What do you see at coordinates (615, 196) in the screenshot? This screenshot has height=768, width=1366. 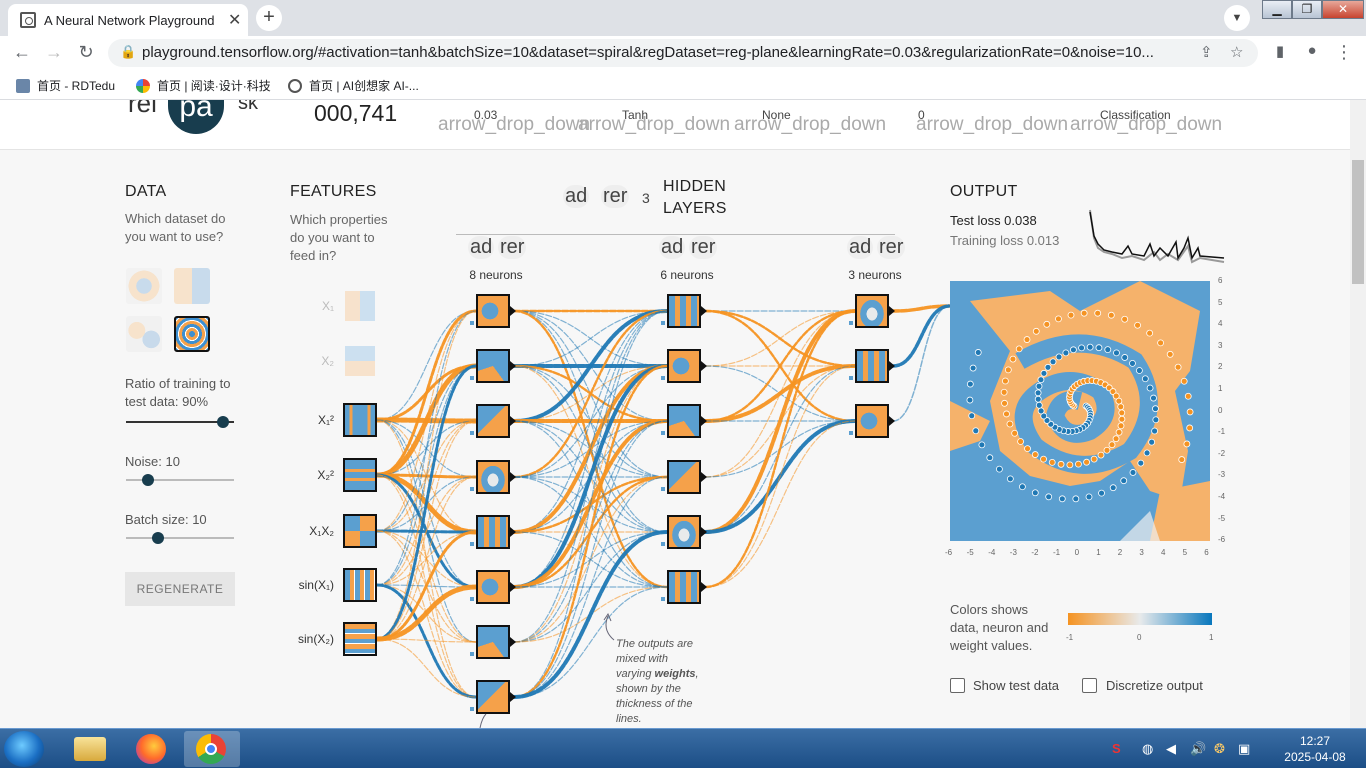 I see `remove-layer-icon: rer` at bounding box center [615, 196].